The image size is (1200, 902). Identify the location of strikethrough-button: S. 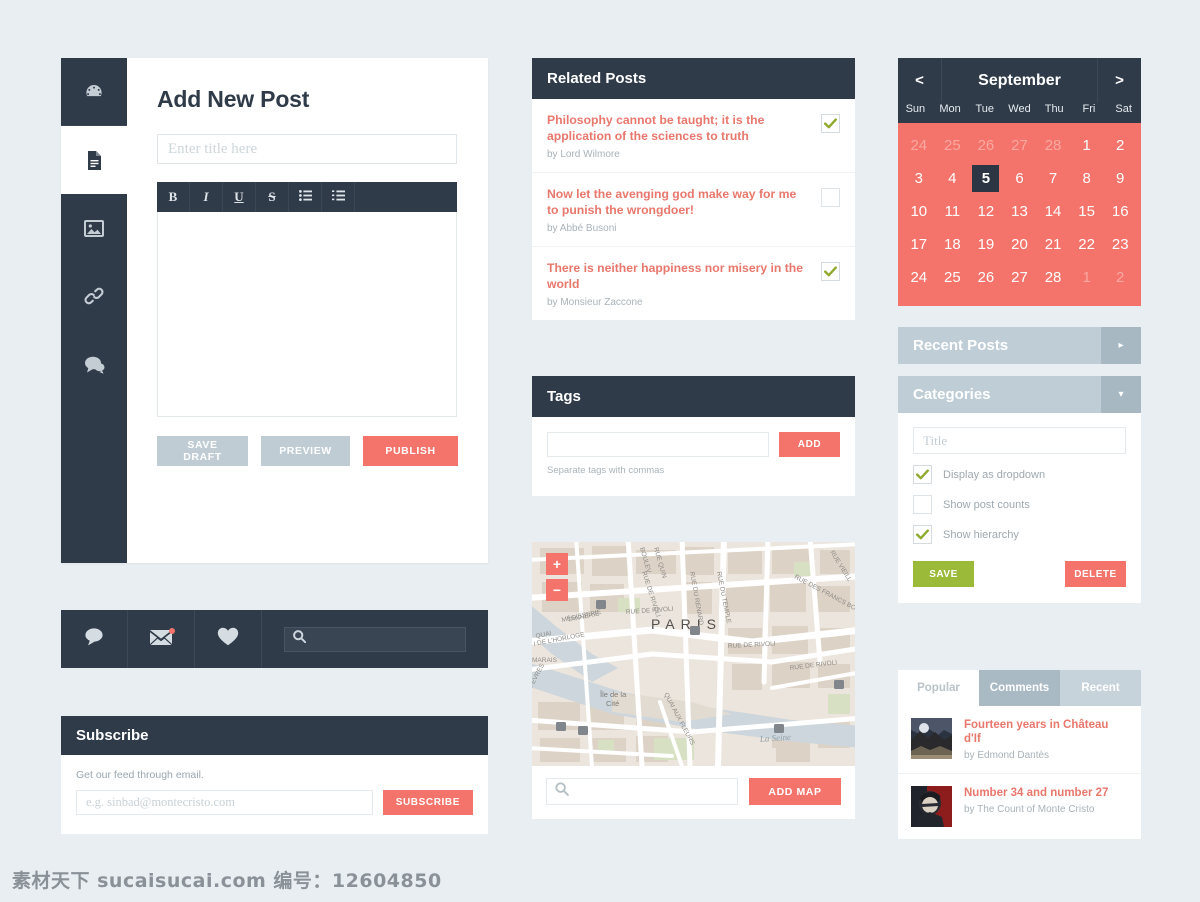
(272, 197).